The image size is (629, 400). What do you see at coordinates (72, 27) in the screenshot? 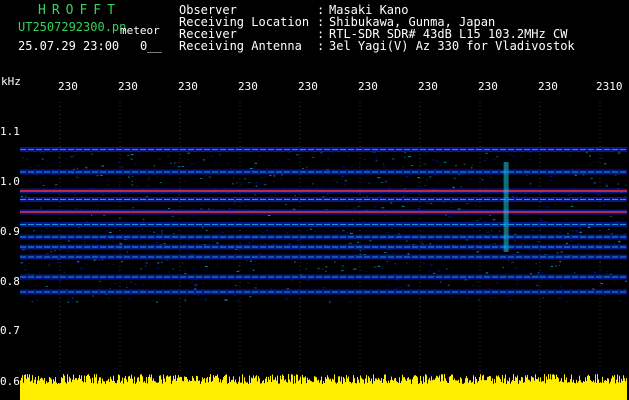
I see `file-name: UT2507292300.pn` at bounding box center [72, 27].